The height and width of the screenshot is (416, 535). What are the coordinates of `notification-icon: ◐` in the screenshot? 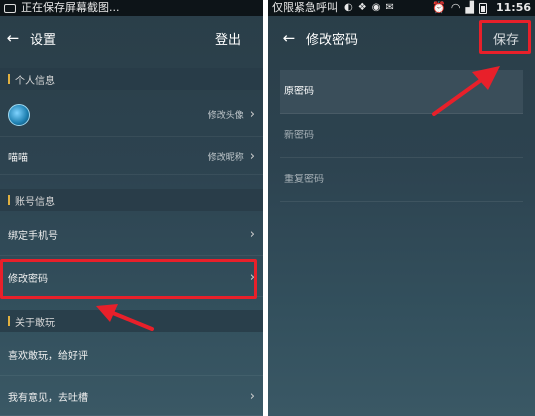 It's located at (348, 7).